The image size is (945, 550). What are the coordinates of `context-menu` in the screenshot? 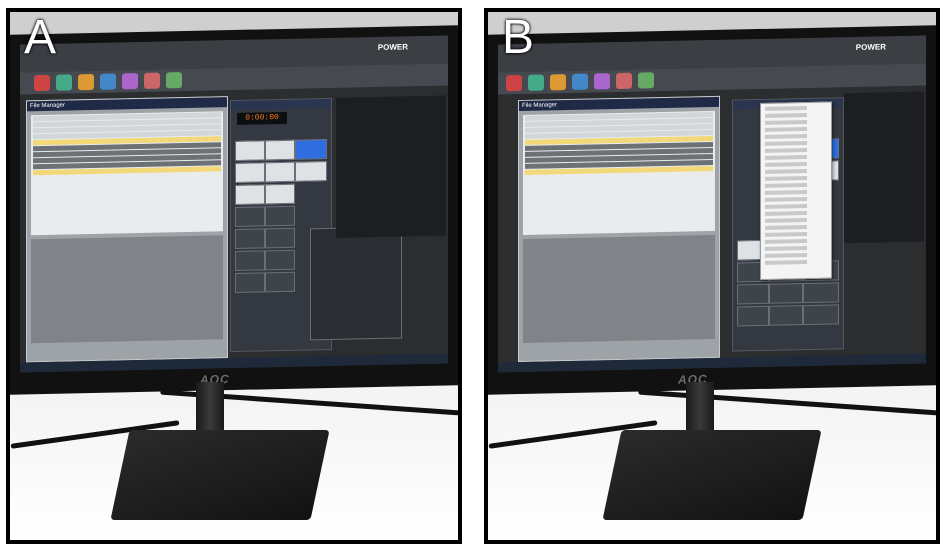 It's located at (796, 190).